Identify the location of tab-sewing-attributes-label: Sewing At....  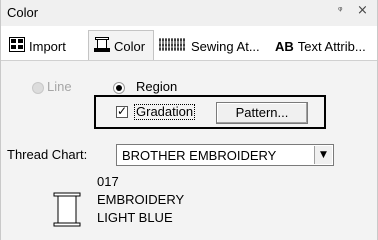
(225, 46).